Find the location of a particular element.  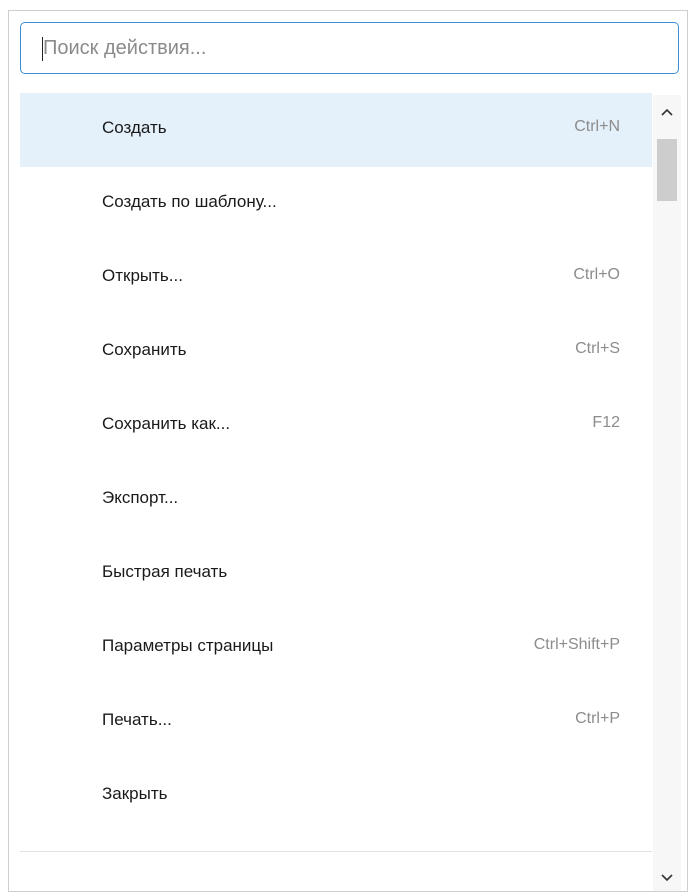

action-item-save-as: Сохранить как... F12 is located at coordinates (336, 426).